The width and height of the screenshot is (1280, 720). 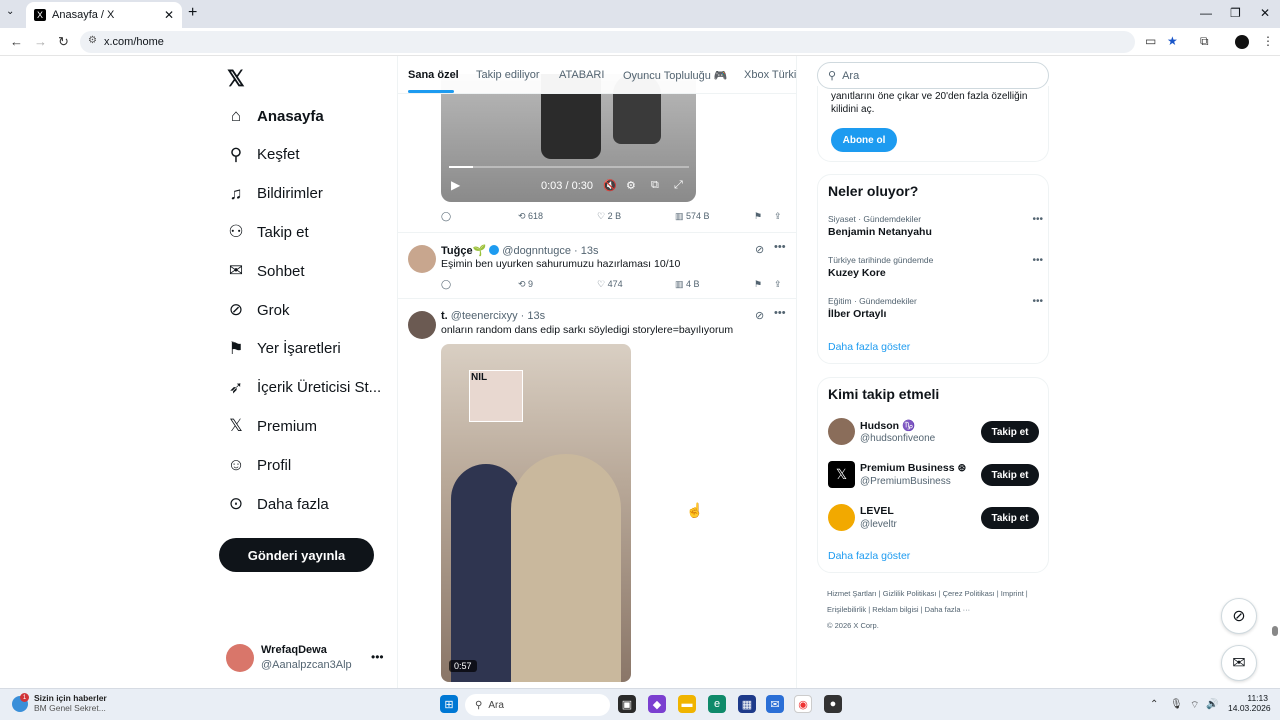 I want to click on browser-profile-avatar, so click(x=1242, y=42).